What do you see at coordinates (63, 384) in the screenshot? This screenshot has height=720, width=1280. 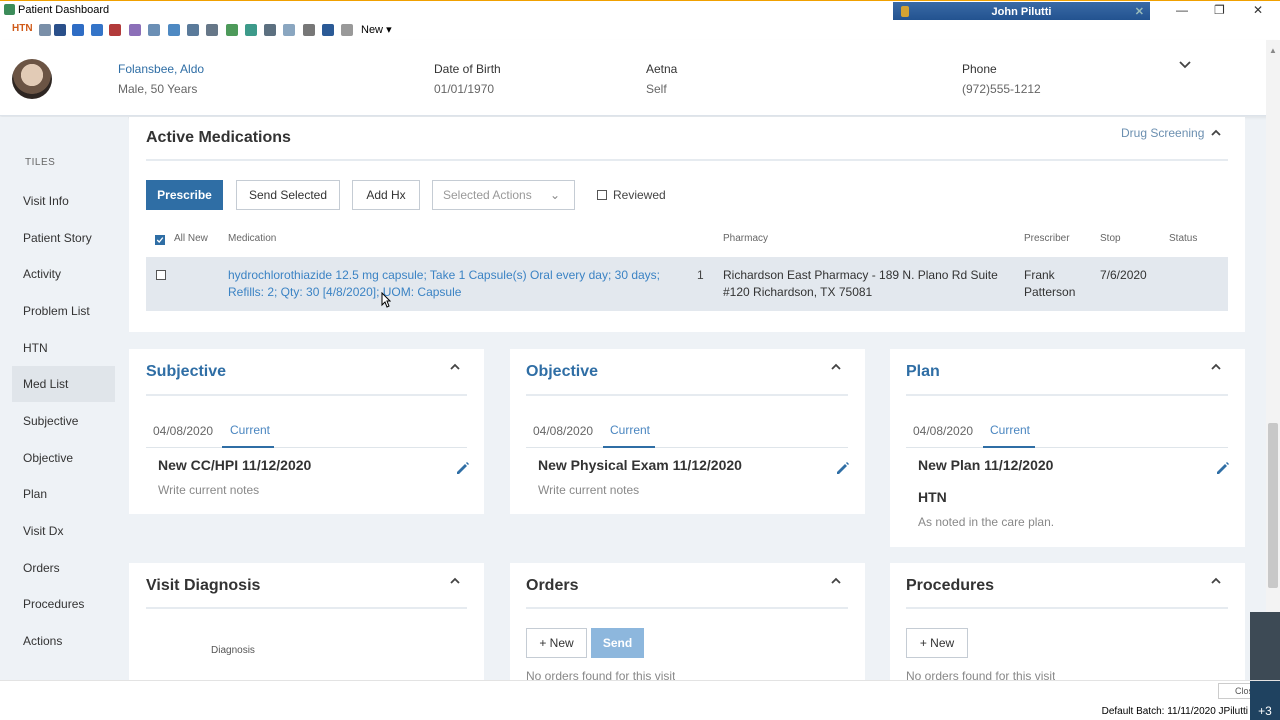 I see `sidebar-item-med-list: Med List` at bounding box center [63, 384].